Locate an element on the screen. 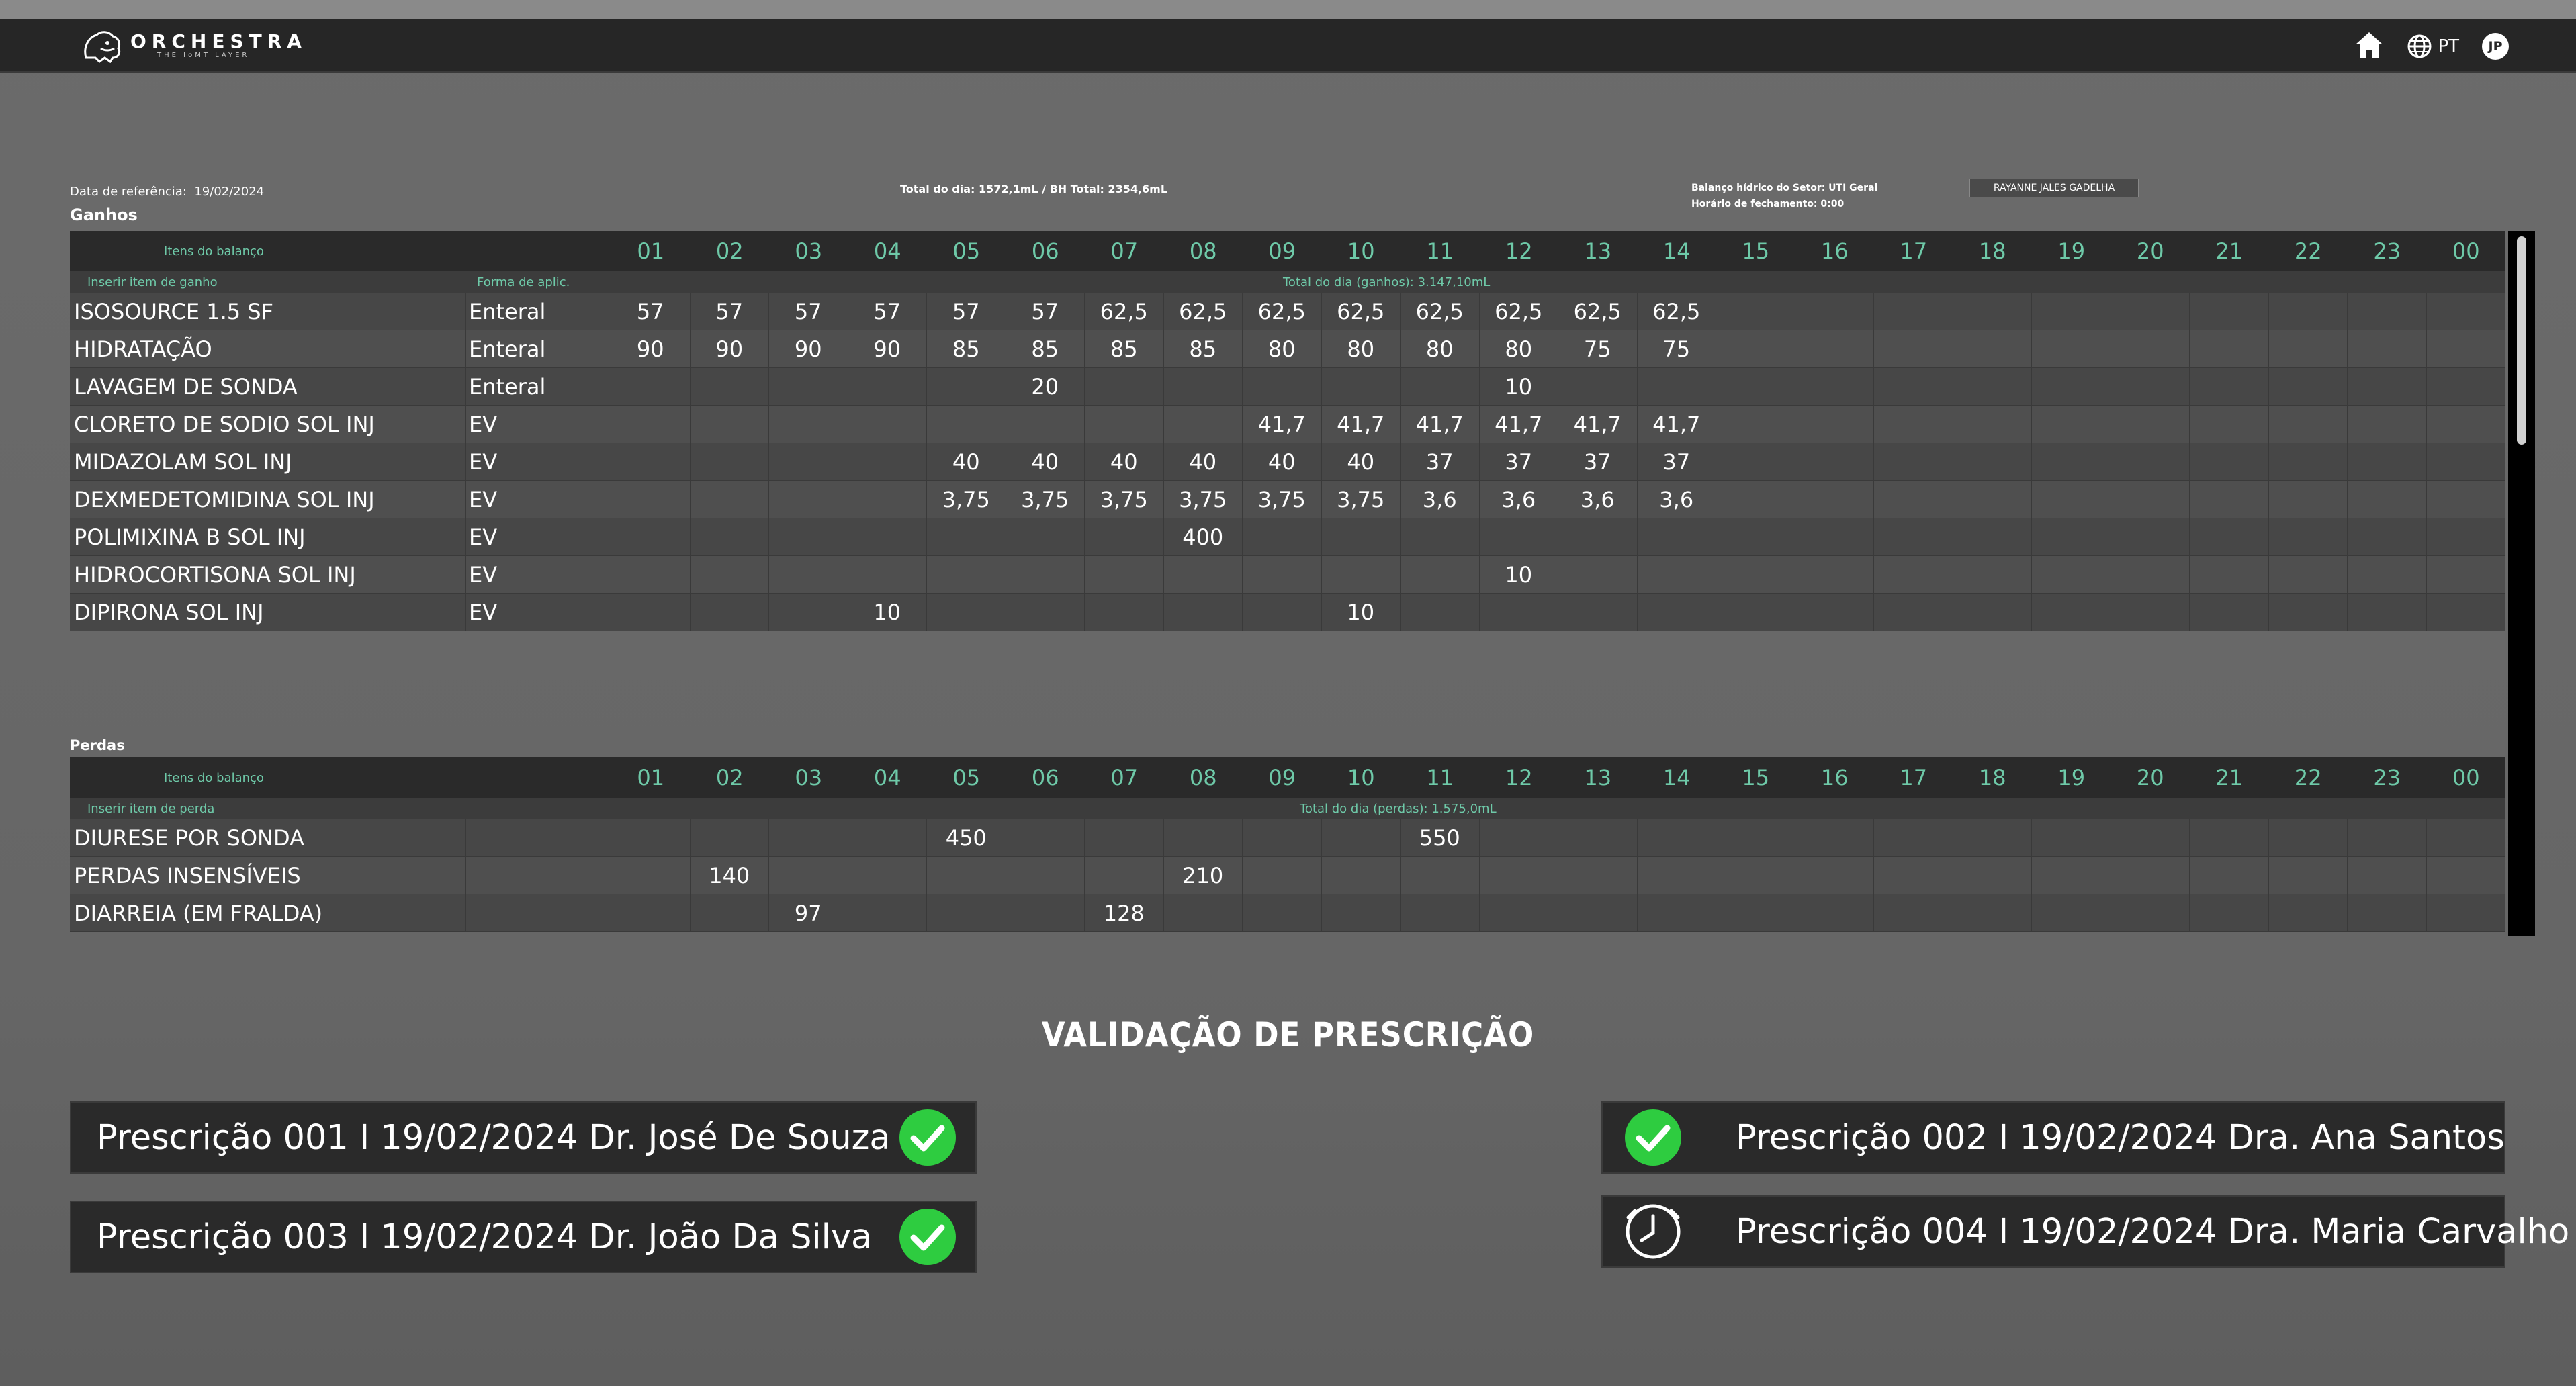  hour-header: 10 is located at coordinates (1362, 777).